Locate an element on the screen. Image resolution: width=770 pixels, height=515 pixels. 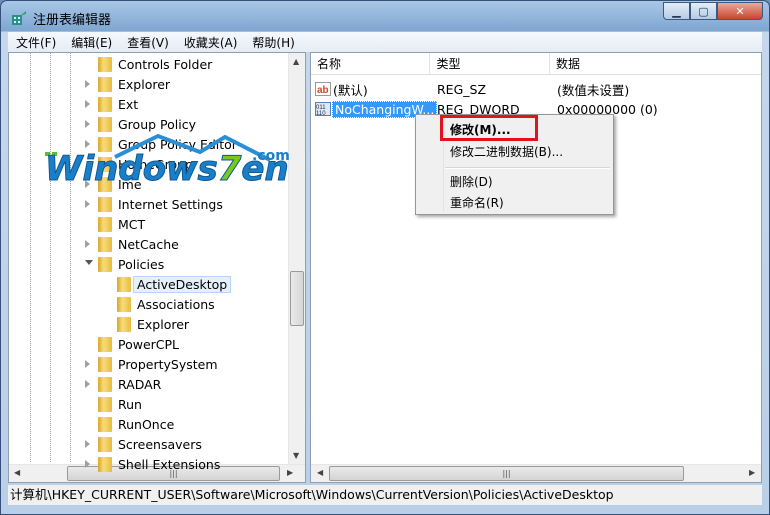
tree-item-label: Ime is located at coordinates (130, 184).